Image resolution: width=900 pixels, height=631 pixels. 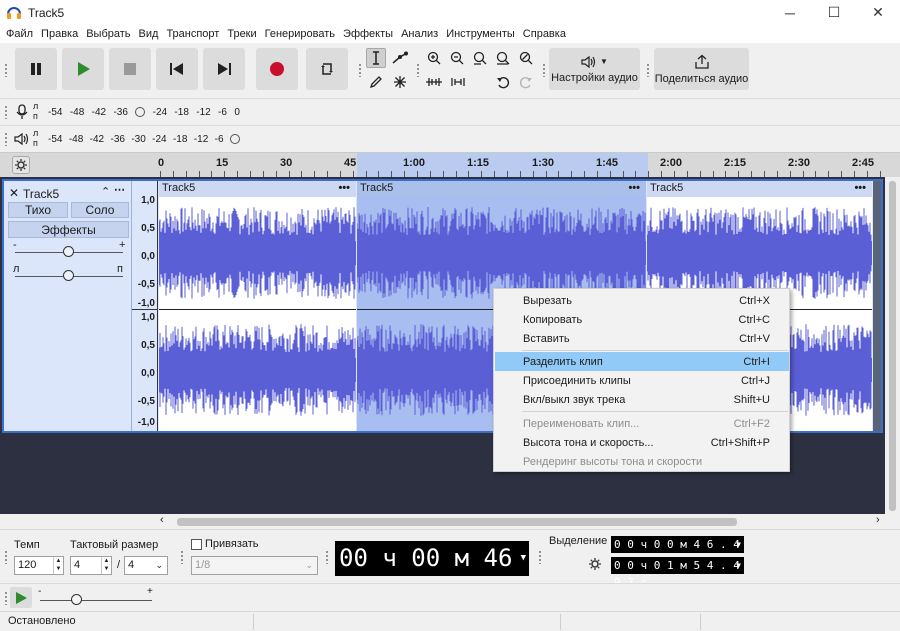 I want to click on time-signature-numerator: 4 ▲ ▼, so click(x=91, y=565).